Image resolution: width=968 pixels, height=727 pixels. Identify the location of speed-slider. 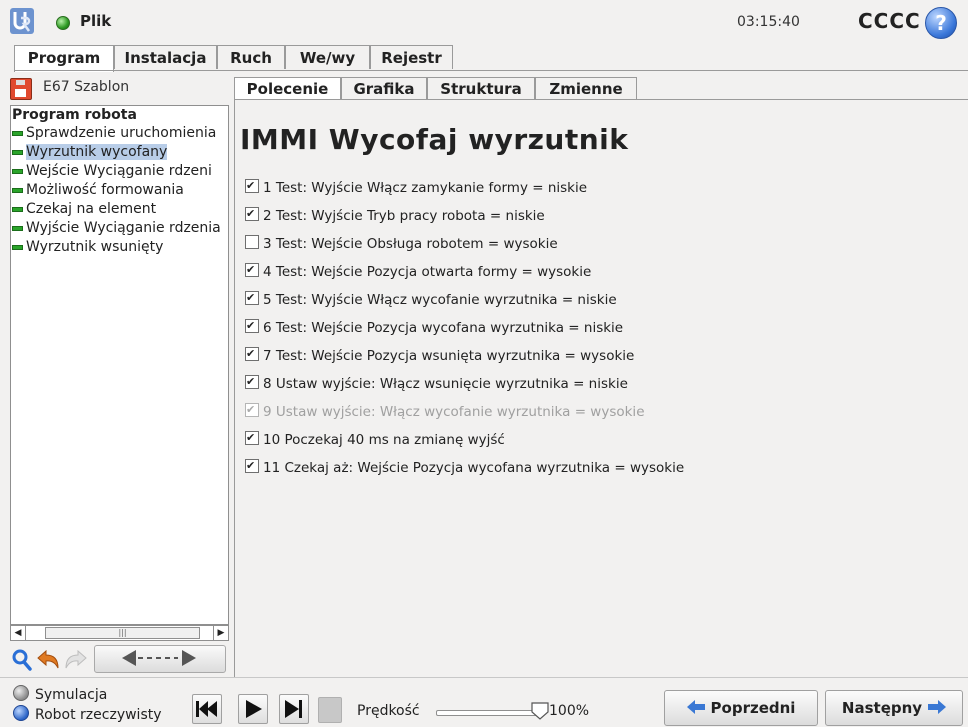
(490, 713).